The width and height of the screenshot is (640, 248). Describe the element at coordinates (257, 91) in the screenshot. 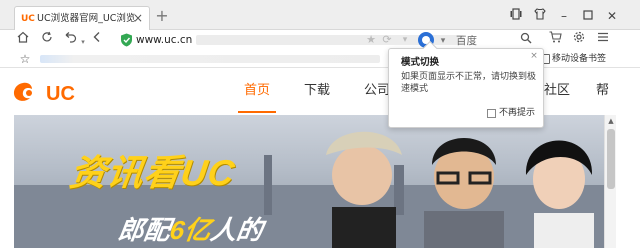

I see `nav-home: 首页` at that location.